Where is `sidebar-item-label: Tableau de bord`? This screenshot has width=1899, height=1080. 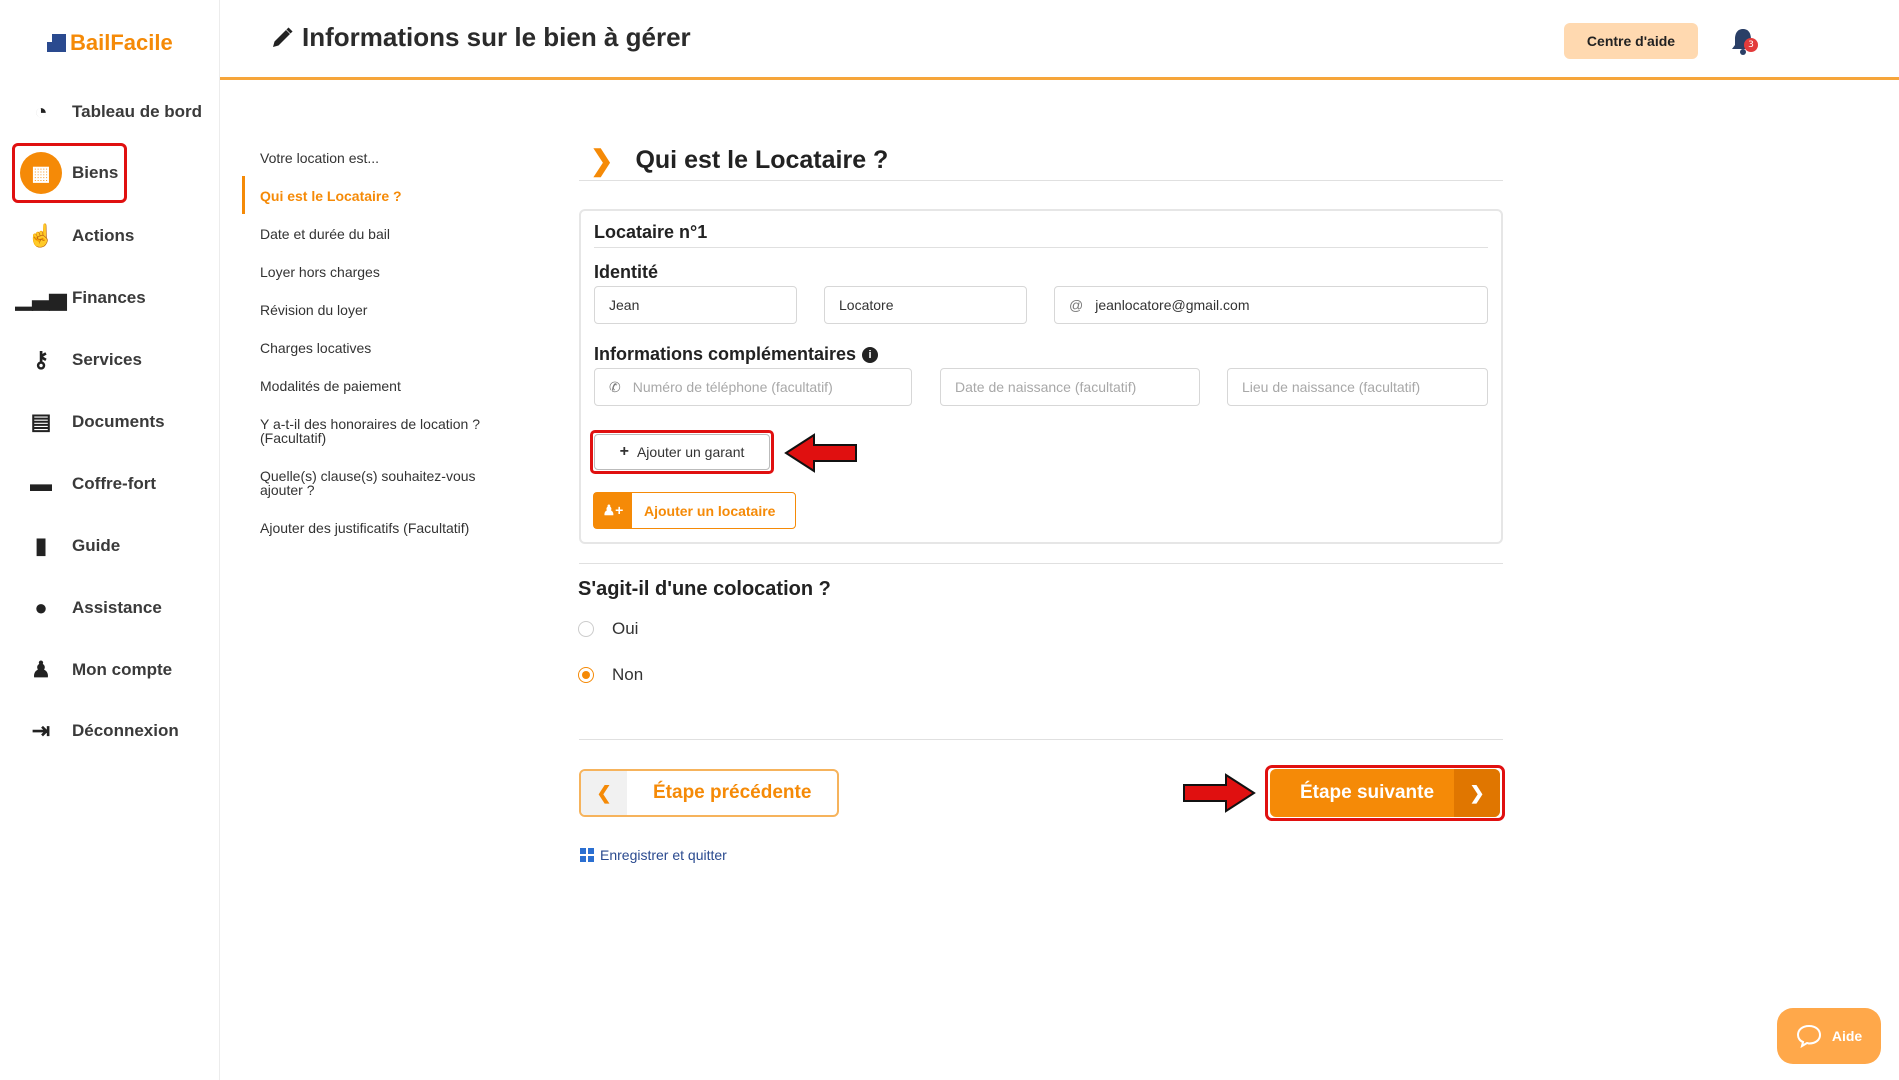 sidebar-item-label: Tableau de bord is located at coordinates (137, 111).